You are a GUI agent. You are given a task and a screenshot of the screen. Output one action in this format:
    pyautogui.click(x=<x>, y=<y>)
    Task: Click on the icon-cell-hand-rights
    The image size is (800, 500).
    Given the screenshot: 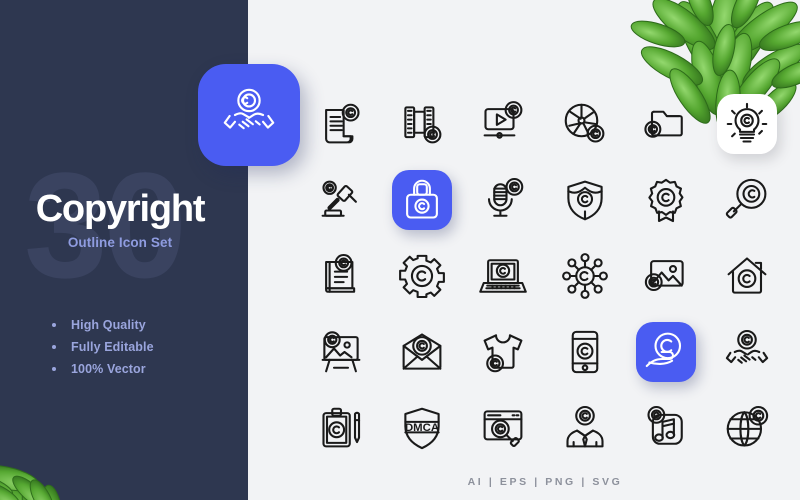 What is the action you would take?
    pyautogui.click(x=665, y=352)
    